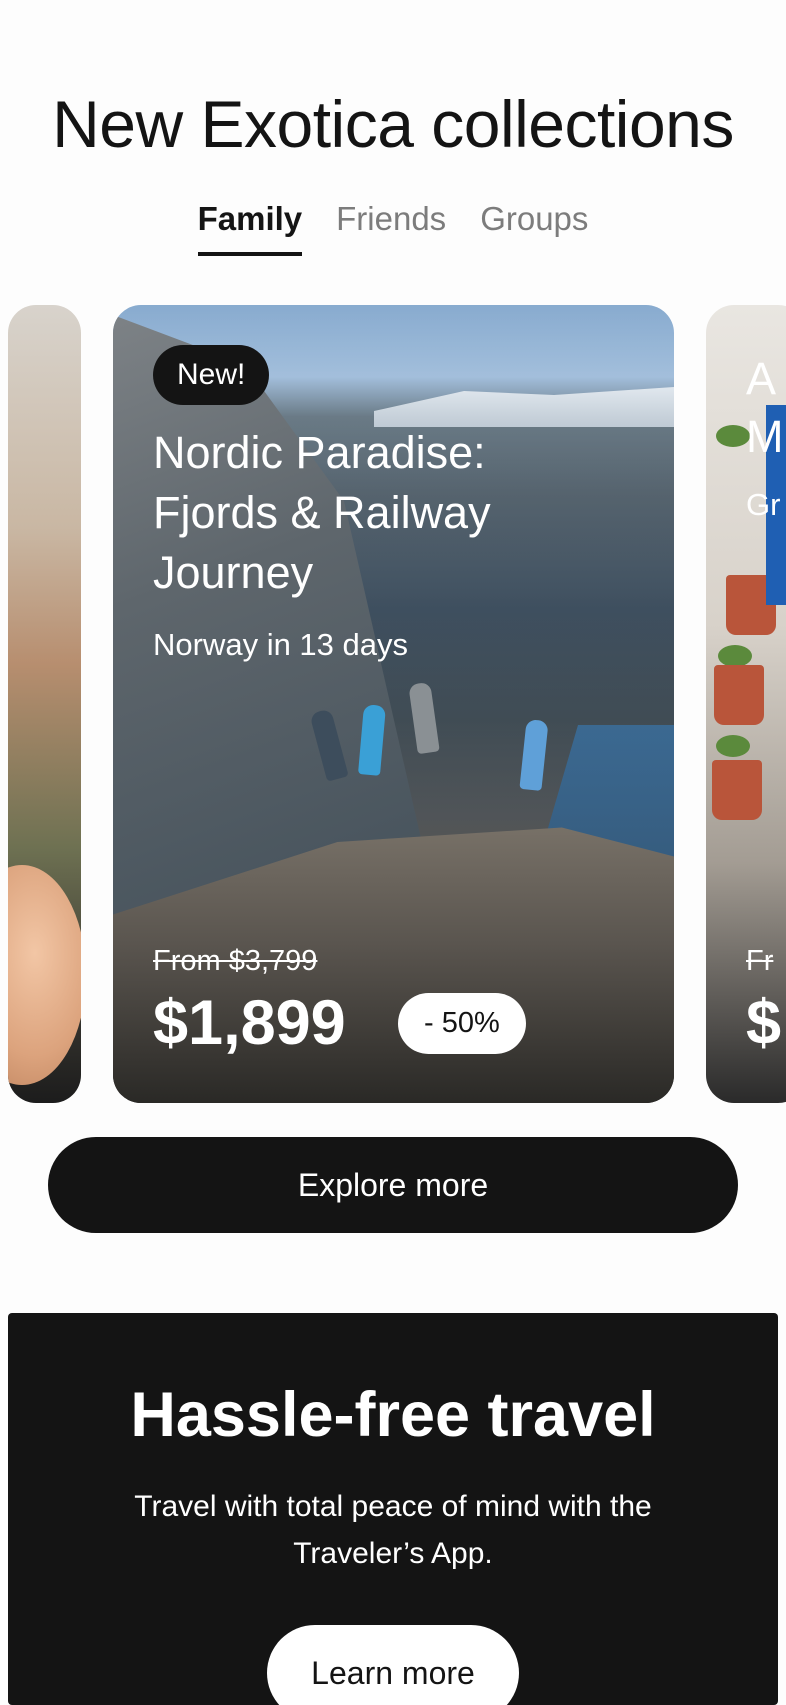 This screenshot has height=1705, width=786. Describe the element at coordinates (393, 1415) in the screenshot. I see `promo-title: Hassle-free travel` at that location.